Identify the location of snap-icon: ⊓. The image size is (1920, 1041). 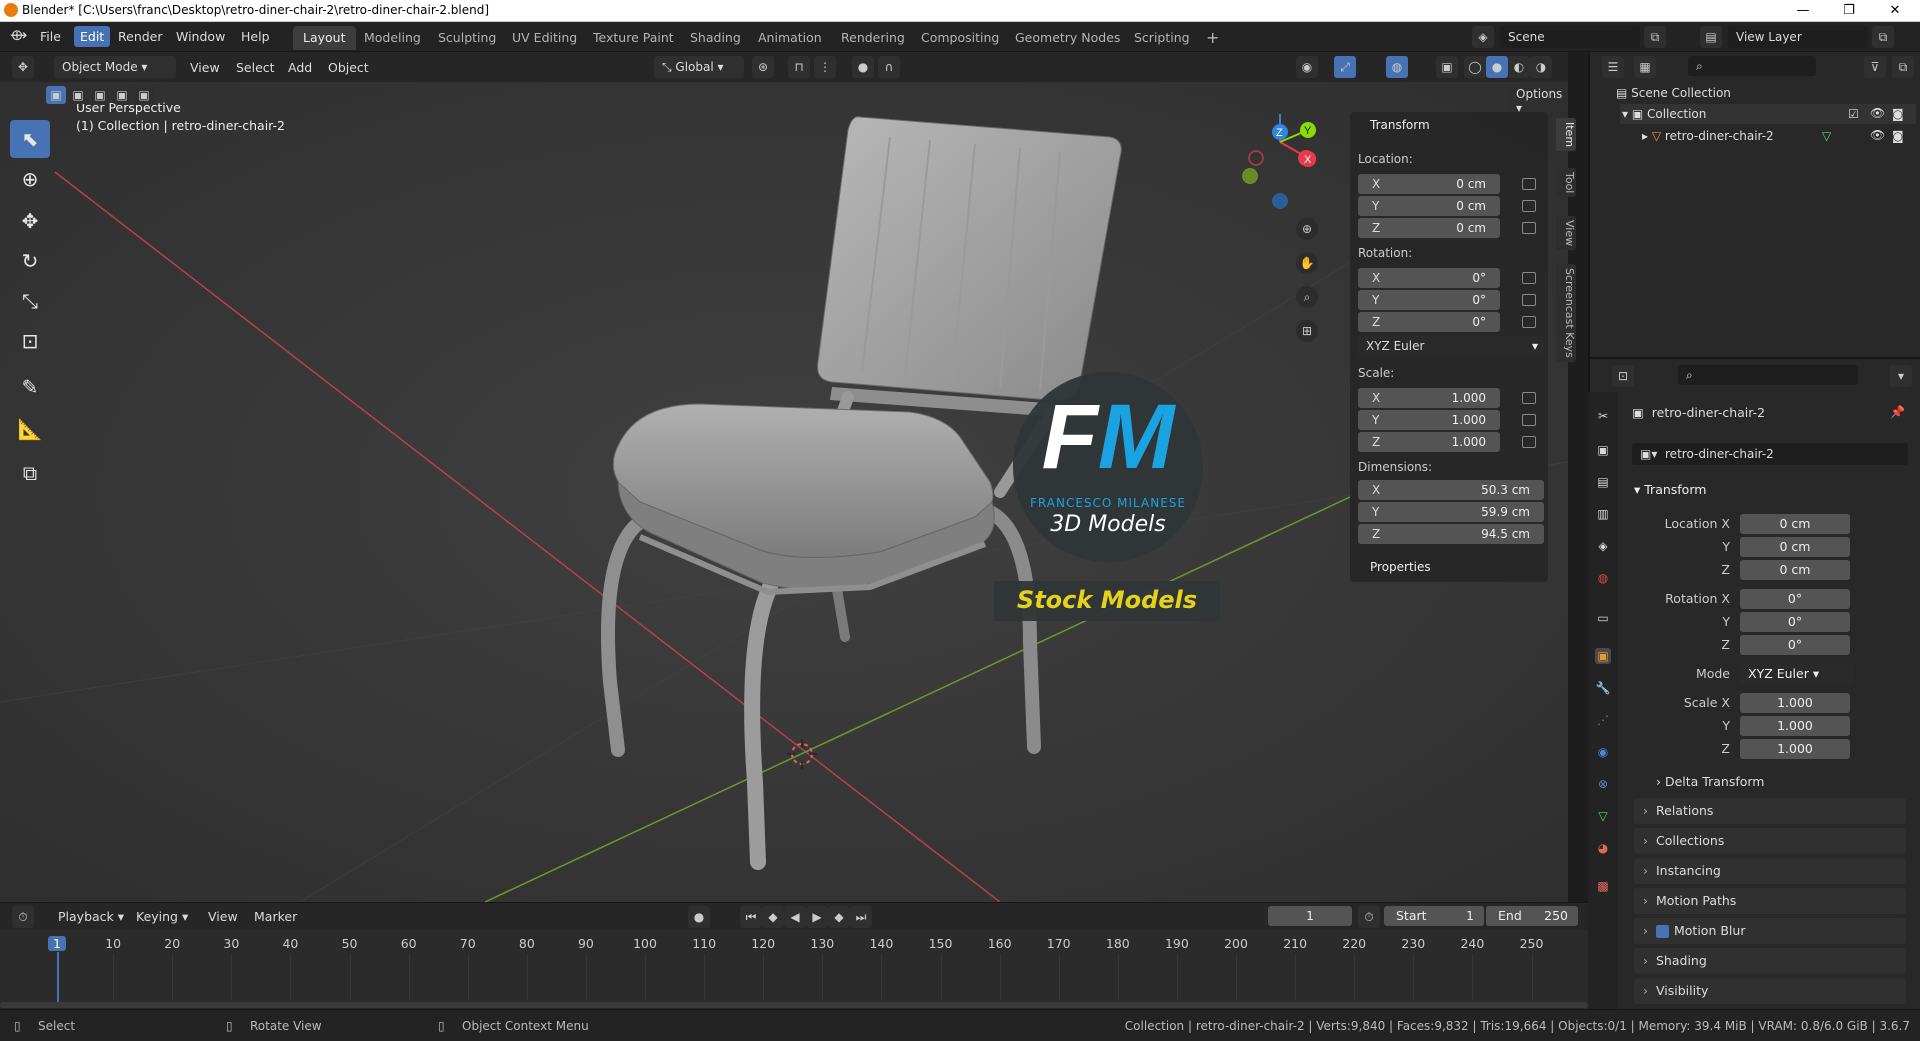
(799, 67).